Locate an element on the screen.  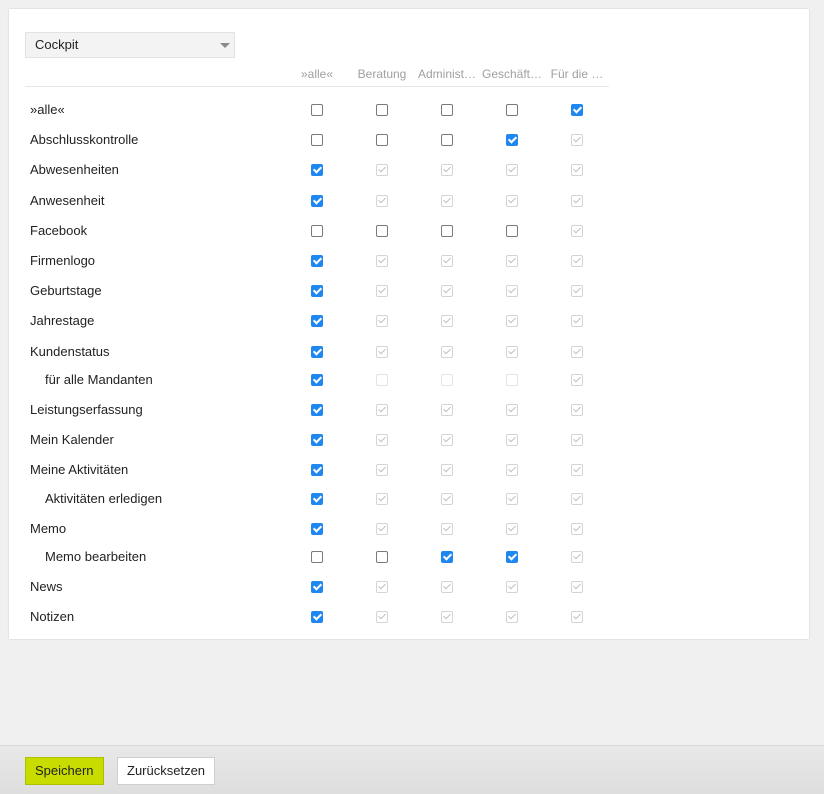
module-select: Cockpit is located at coordinates (130, 45).